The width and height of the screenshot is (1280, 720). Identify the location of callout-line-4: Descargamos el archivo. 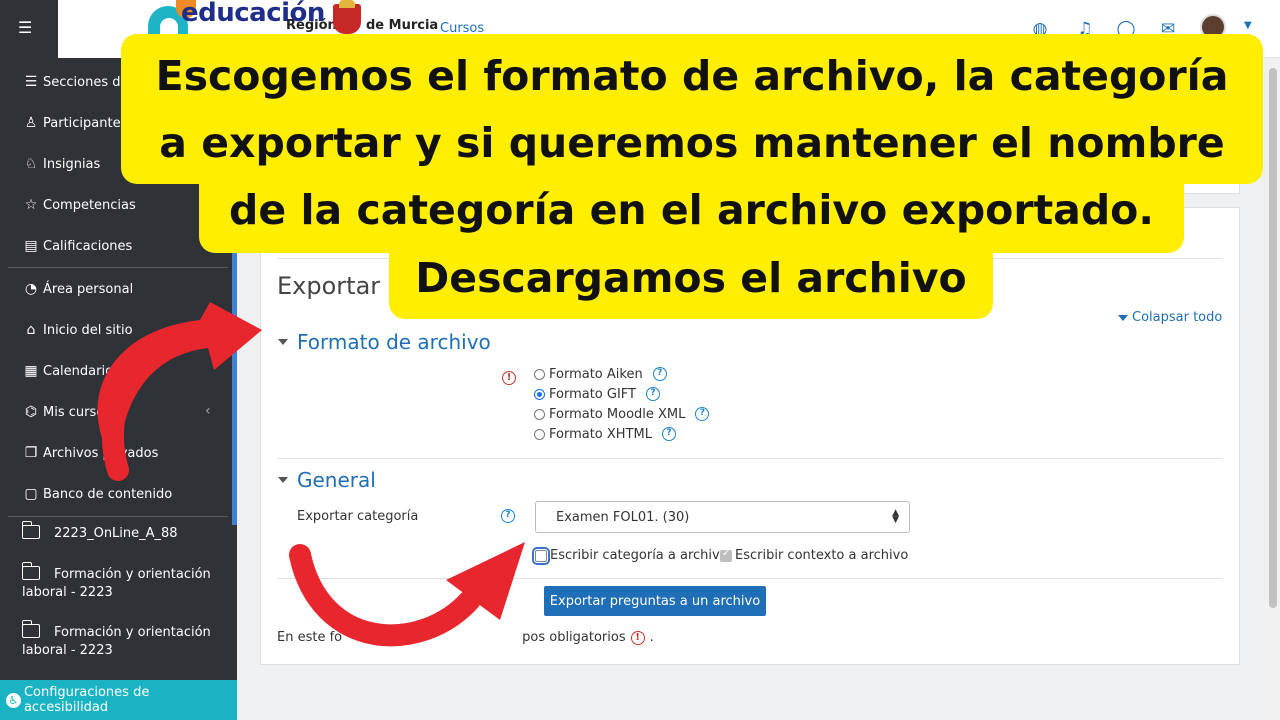
(691, 278).